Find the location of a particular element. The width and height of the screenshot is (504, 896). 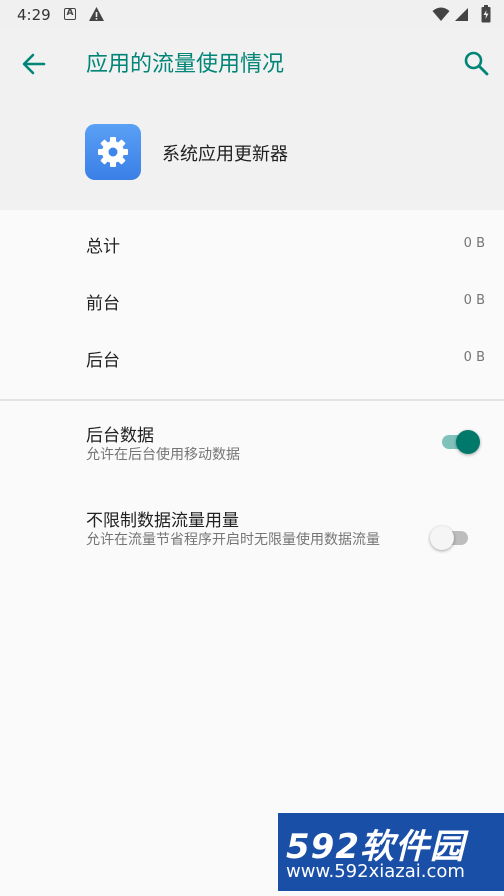

page-title: 应用的流量使用情况 is located at coordinates (185, 64).